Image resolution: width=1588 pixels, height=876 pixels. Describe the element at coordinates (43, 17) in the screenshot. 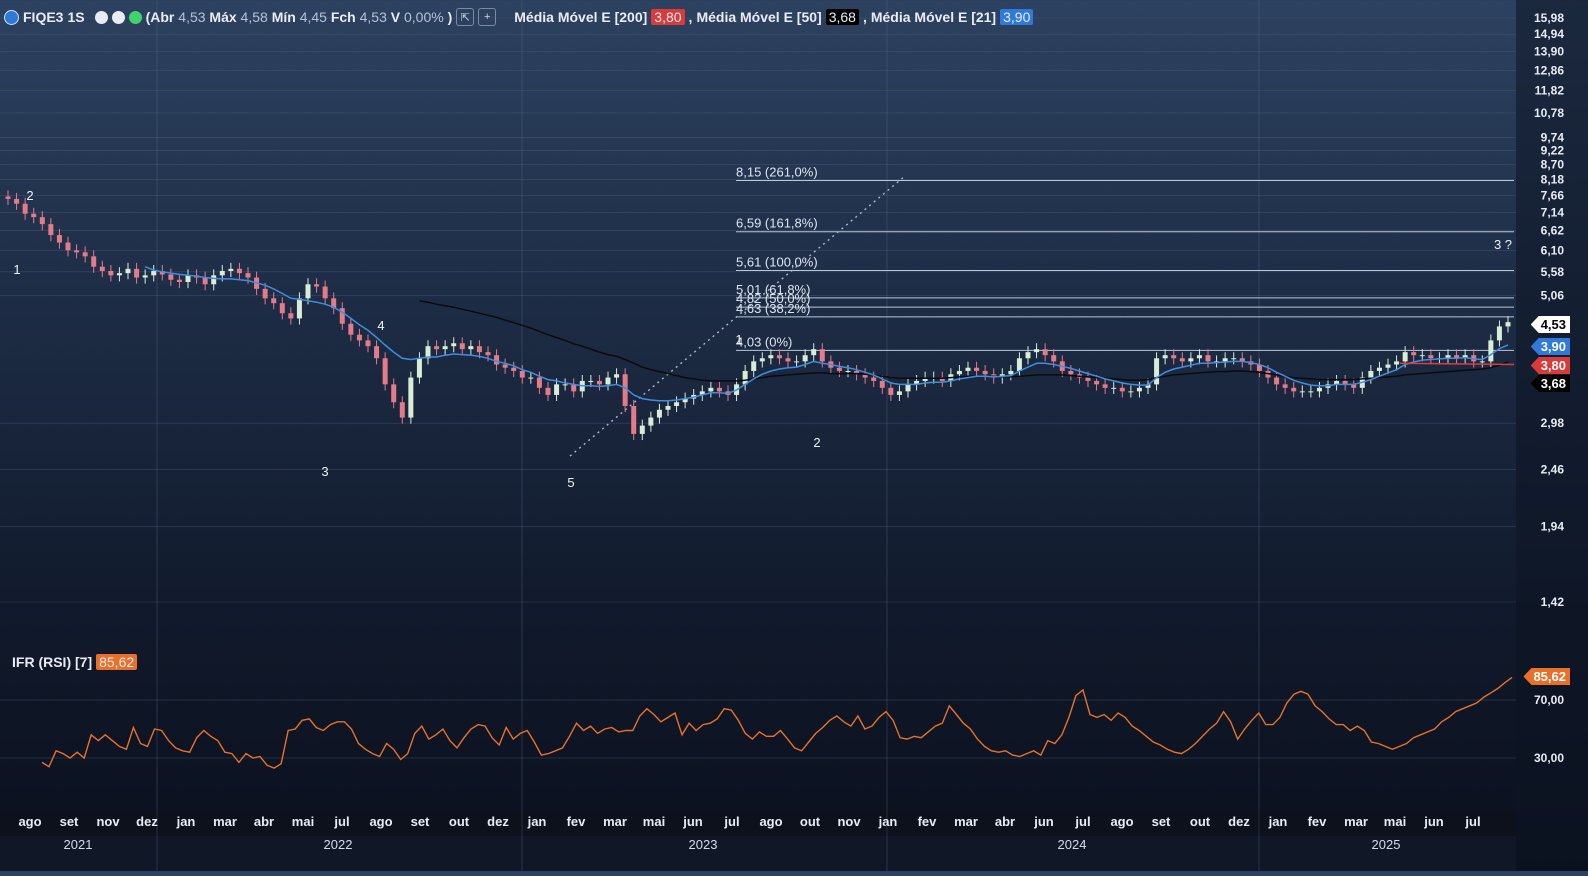

I see `symbol-label: FIQE3` at that location.